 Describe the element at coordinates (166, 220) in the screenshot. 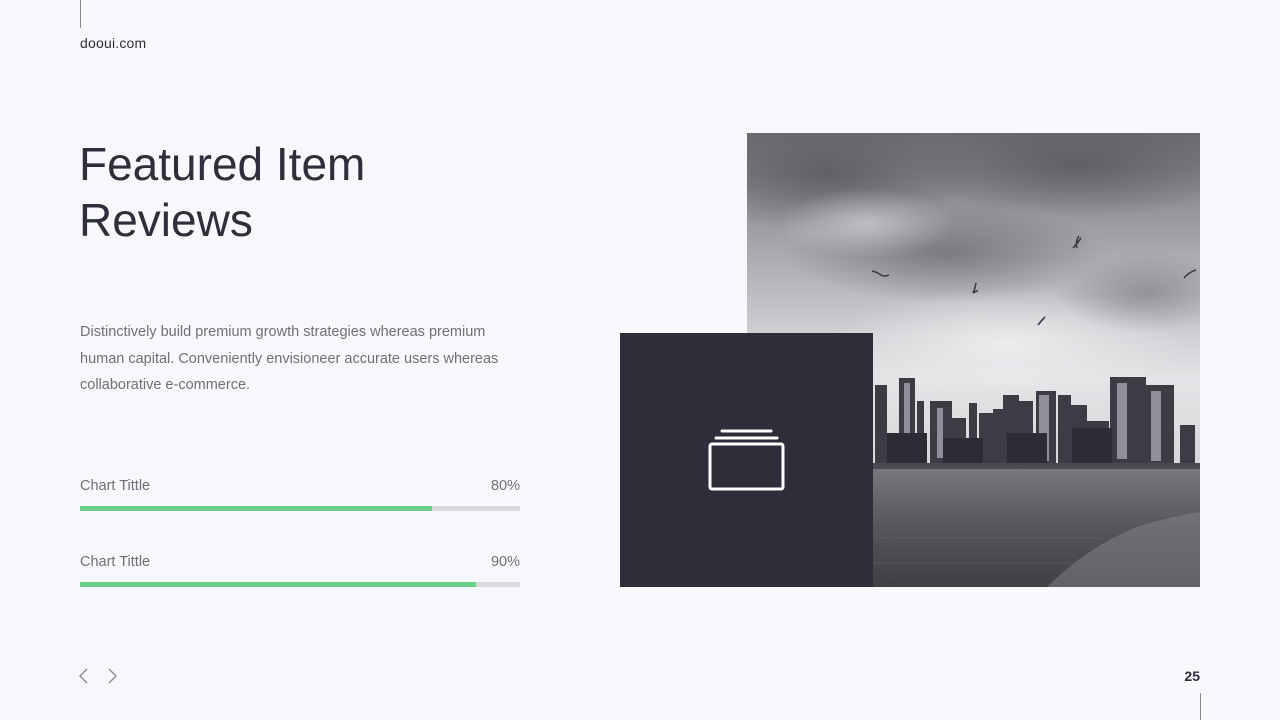

I see `title-line-2: Reviews` at that location.